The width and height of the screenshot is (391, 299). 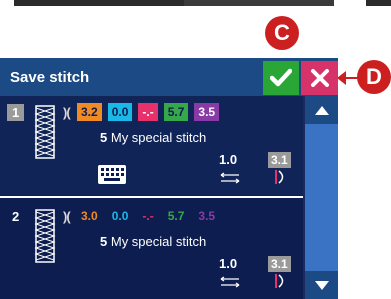 I want to click on scroll-up-button, so click(x=321, y=110).